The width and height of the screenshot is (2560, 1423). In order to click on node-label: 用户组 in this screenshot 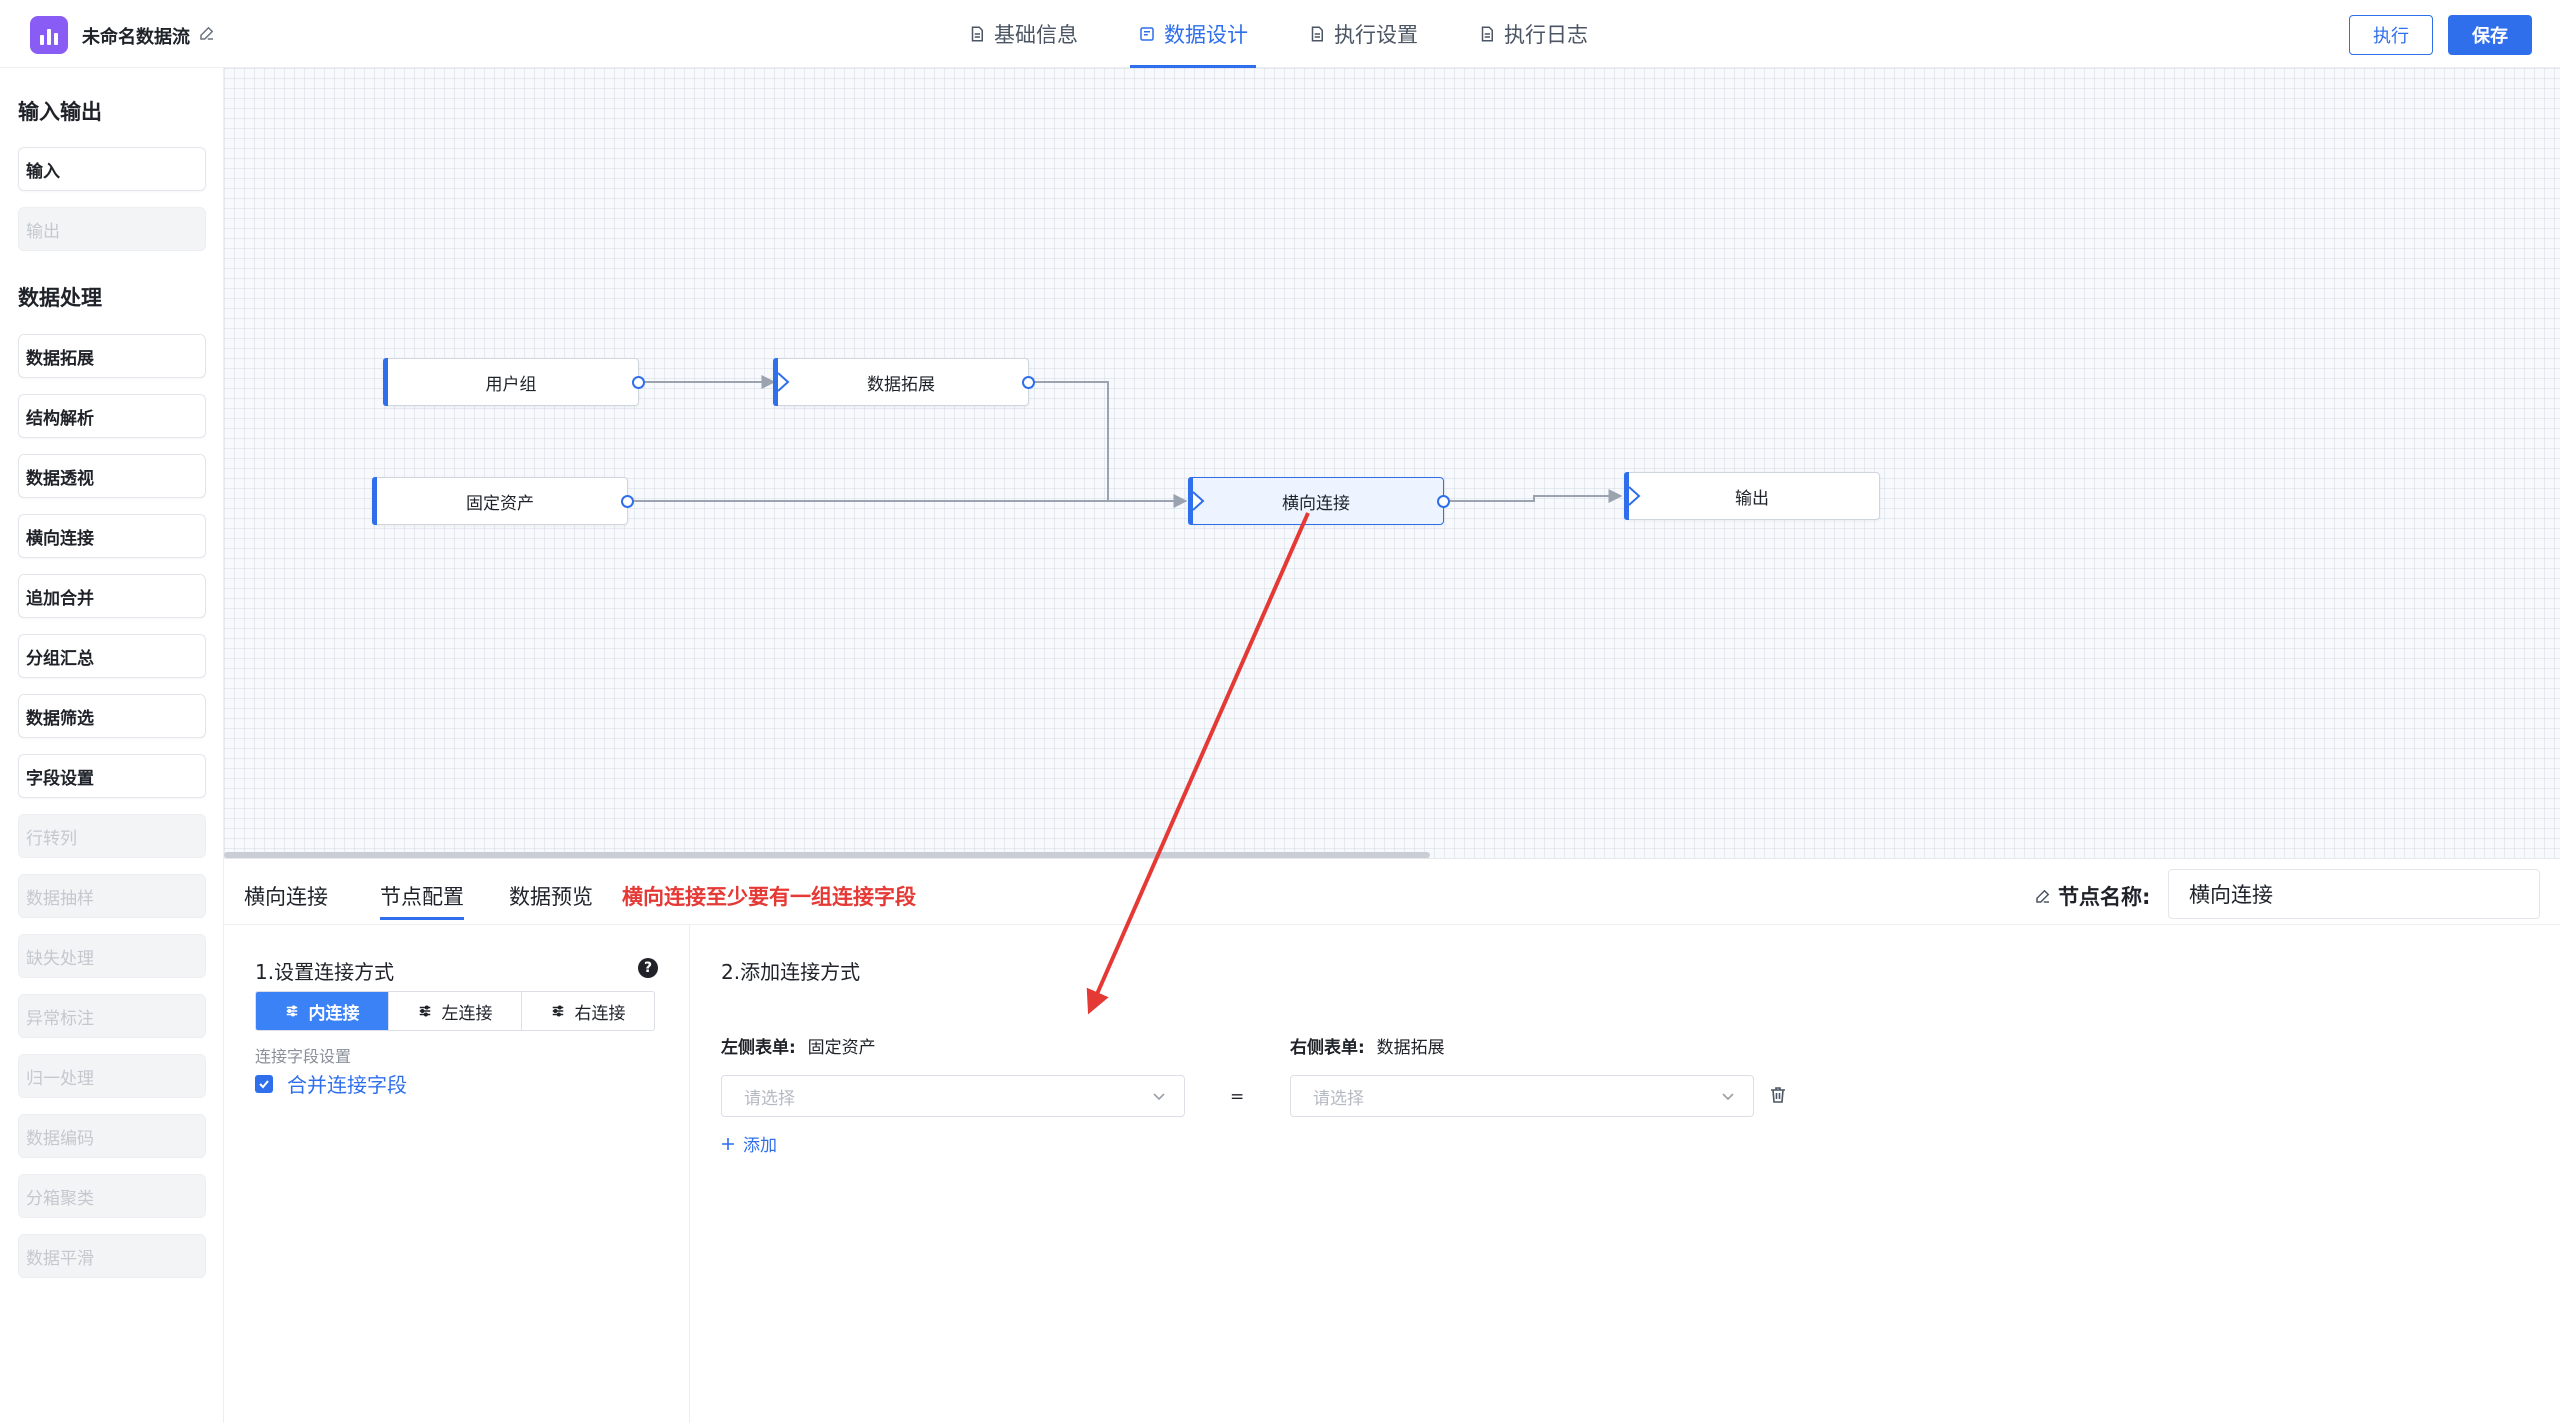, I will do `click(511, 384)`.